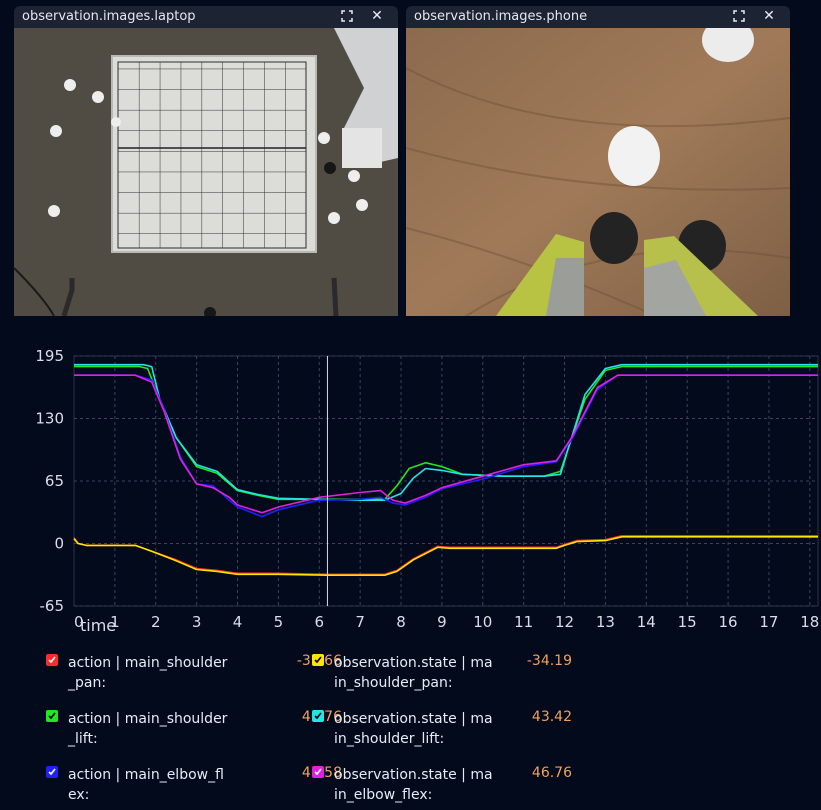 This screenshot has height=810, width=821. What do you see at coordinates (482, 622) in the screenshot?
I see `x-tick-label: 10` at bounding box center [482, 622].